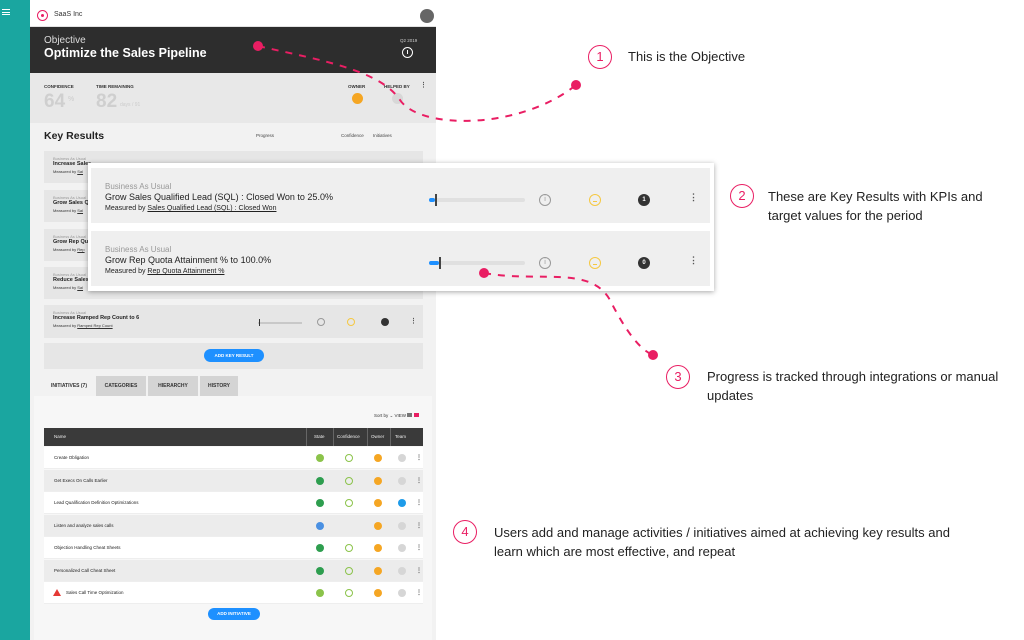 The image size is (1024, 640). I want to click on column-confidence: Confidence, so click(348, 437).